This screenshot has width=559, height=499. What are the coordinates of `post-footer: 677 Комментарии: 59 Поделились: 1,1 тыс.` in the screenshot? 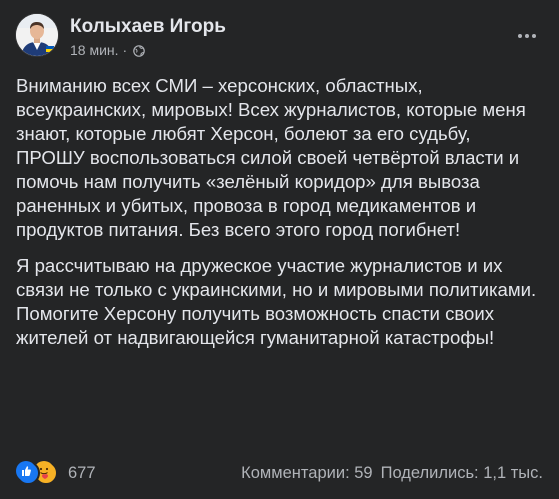 It's located at (279, 473).